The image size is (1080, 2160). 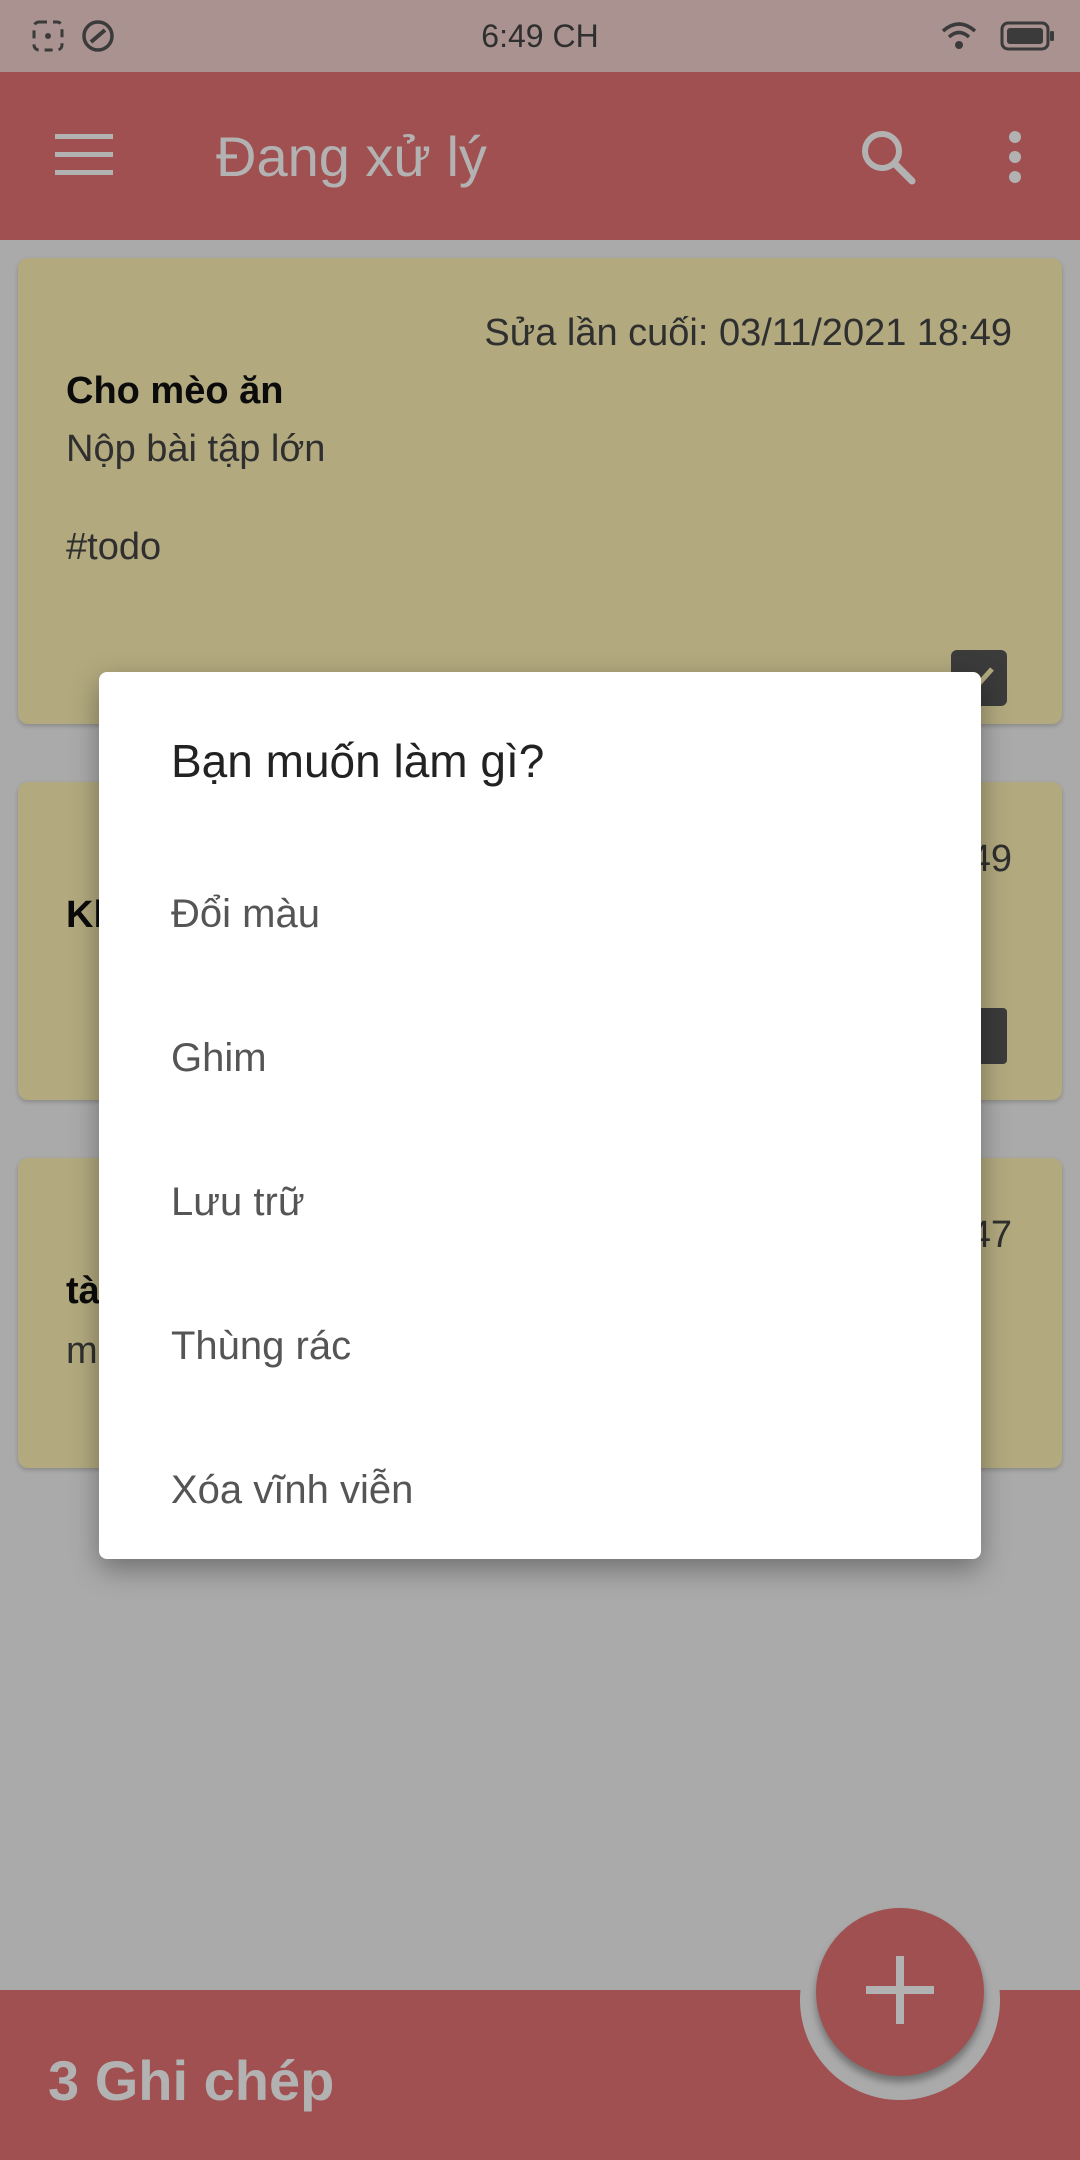 What do you see at coordinates (540, 1202) in the screenshot?
I see `dialog-item-archive: Lưu trữ` at bounding box center [540, 1202].